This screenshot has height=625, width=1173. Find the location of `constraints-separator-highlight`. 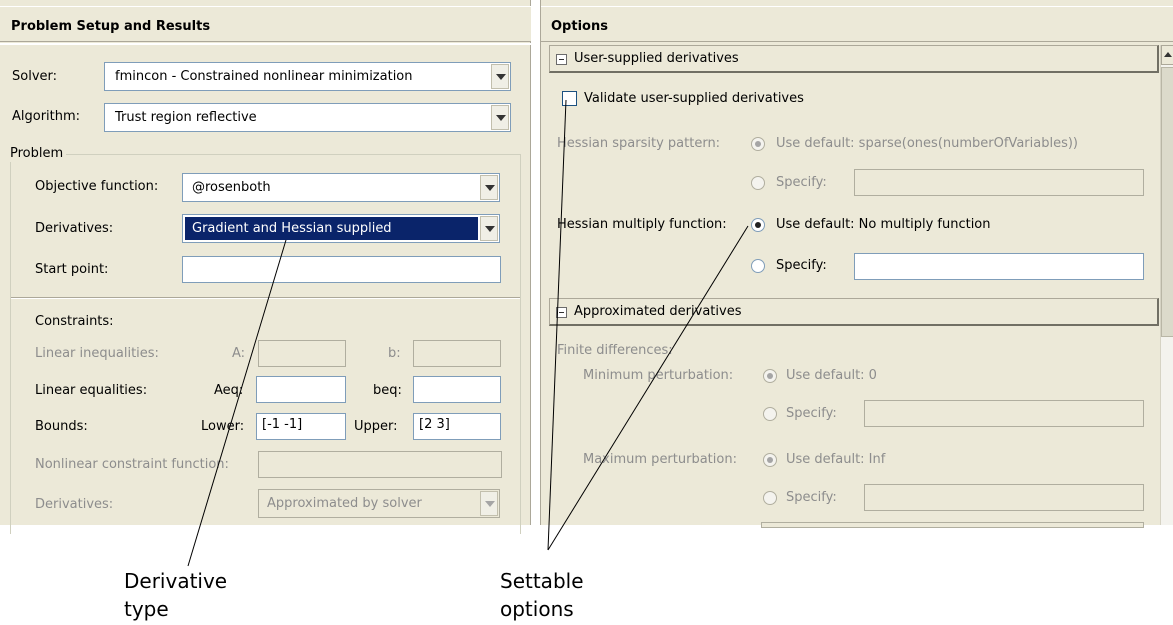

constraints-separator-highlight is located at coordinates (265, 298).